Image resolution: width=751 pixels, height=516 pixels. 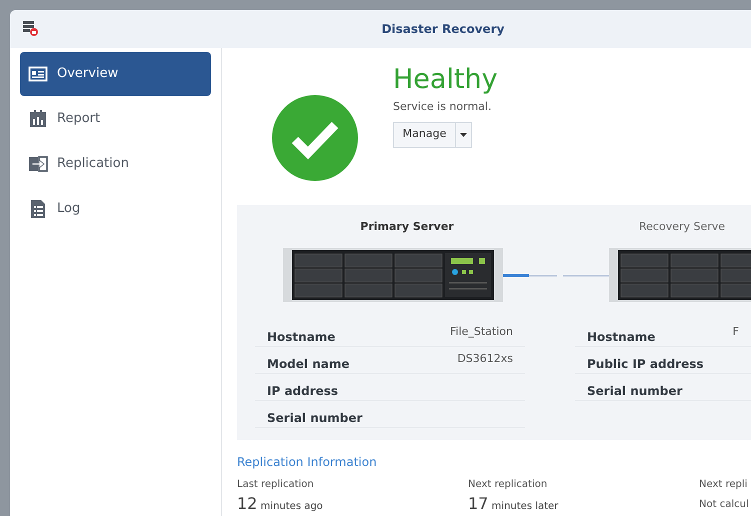 What do you see at coordinates (508, 485) in the screenshot?
I see `info-label: Next replication` at bounding box center [508, 485].